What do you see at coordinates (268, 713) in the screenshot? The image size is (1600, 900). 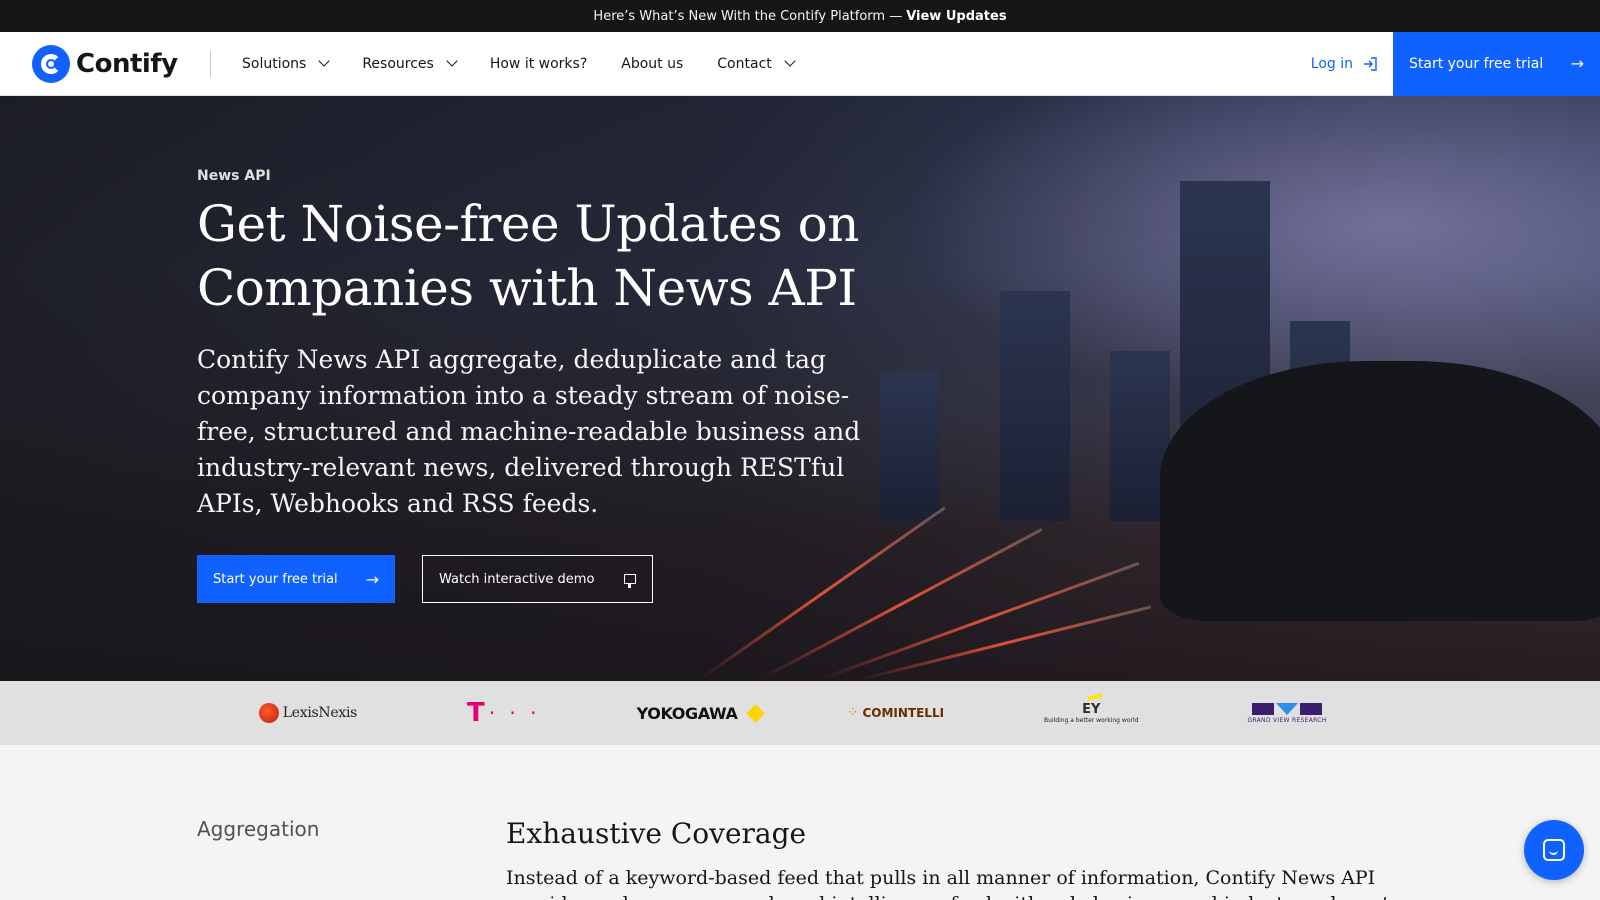 I see `lexisnexis-mark-icon` at bounding box center [268, 713].